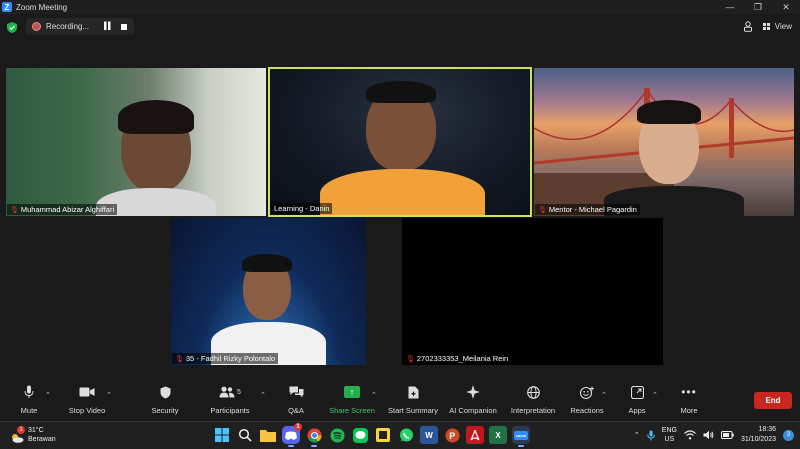 This screenshot has height=449, width=800. I want to click on security-button: Security, so click(165, 399).